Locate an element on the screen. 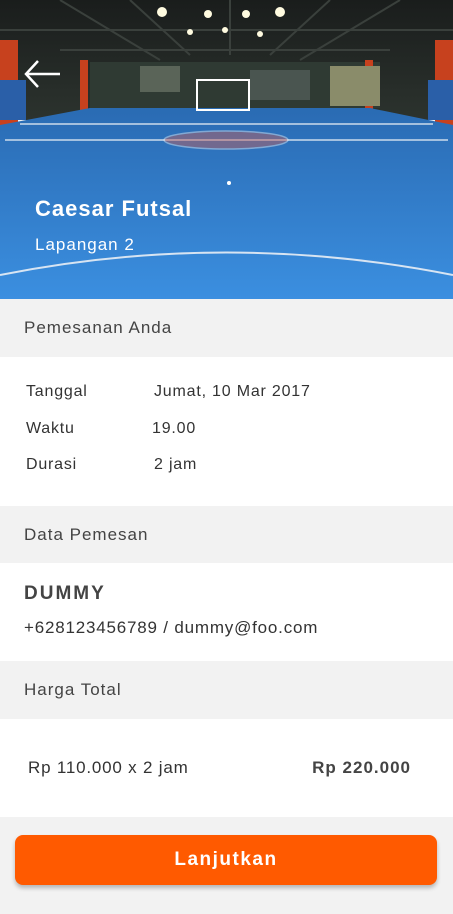 This screenshot has width=453, height=914. price-total: Rp 220.000 is located at coordinates (361, 767).